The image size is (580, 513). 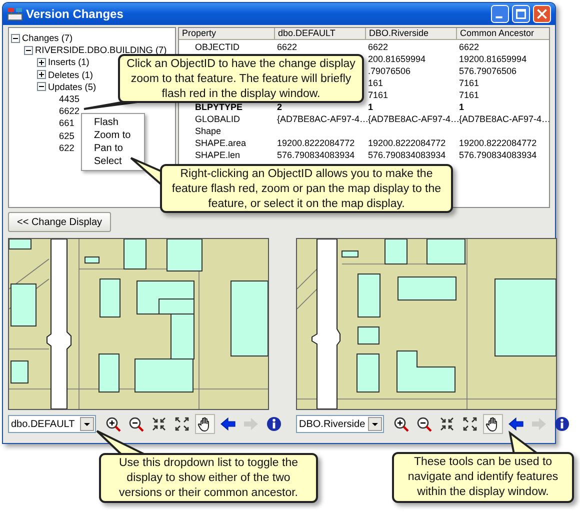 What do you see at coordinates (500, 14) in the screenshot?
I see `minimize-button` at bounding box center [500, 14].